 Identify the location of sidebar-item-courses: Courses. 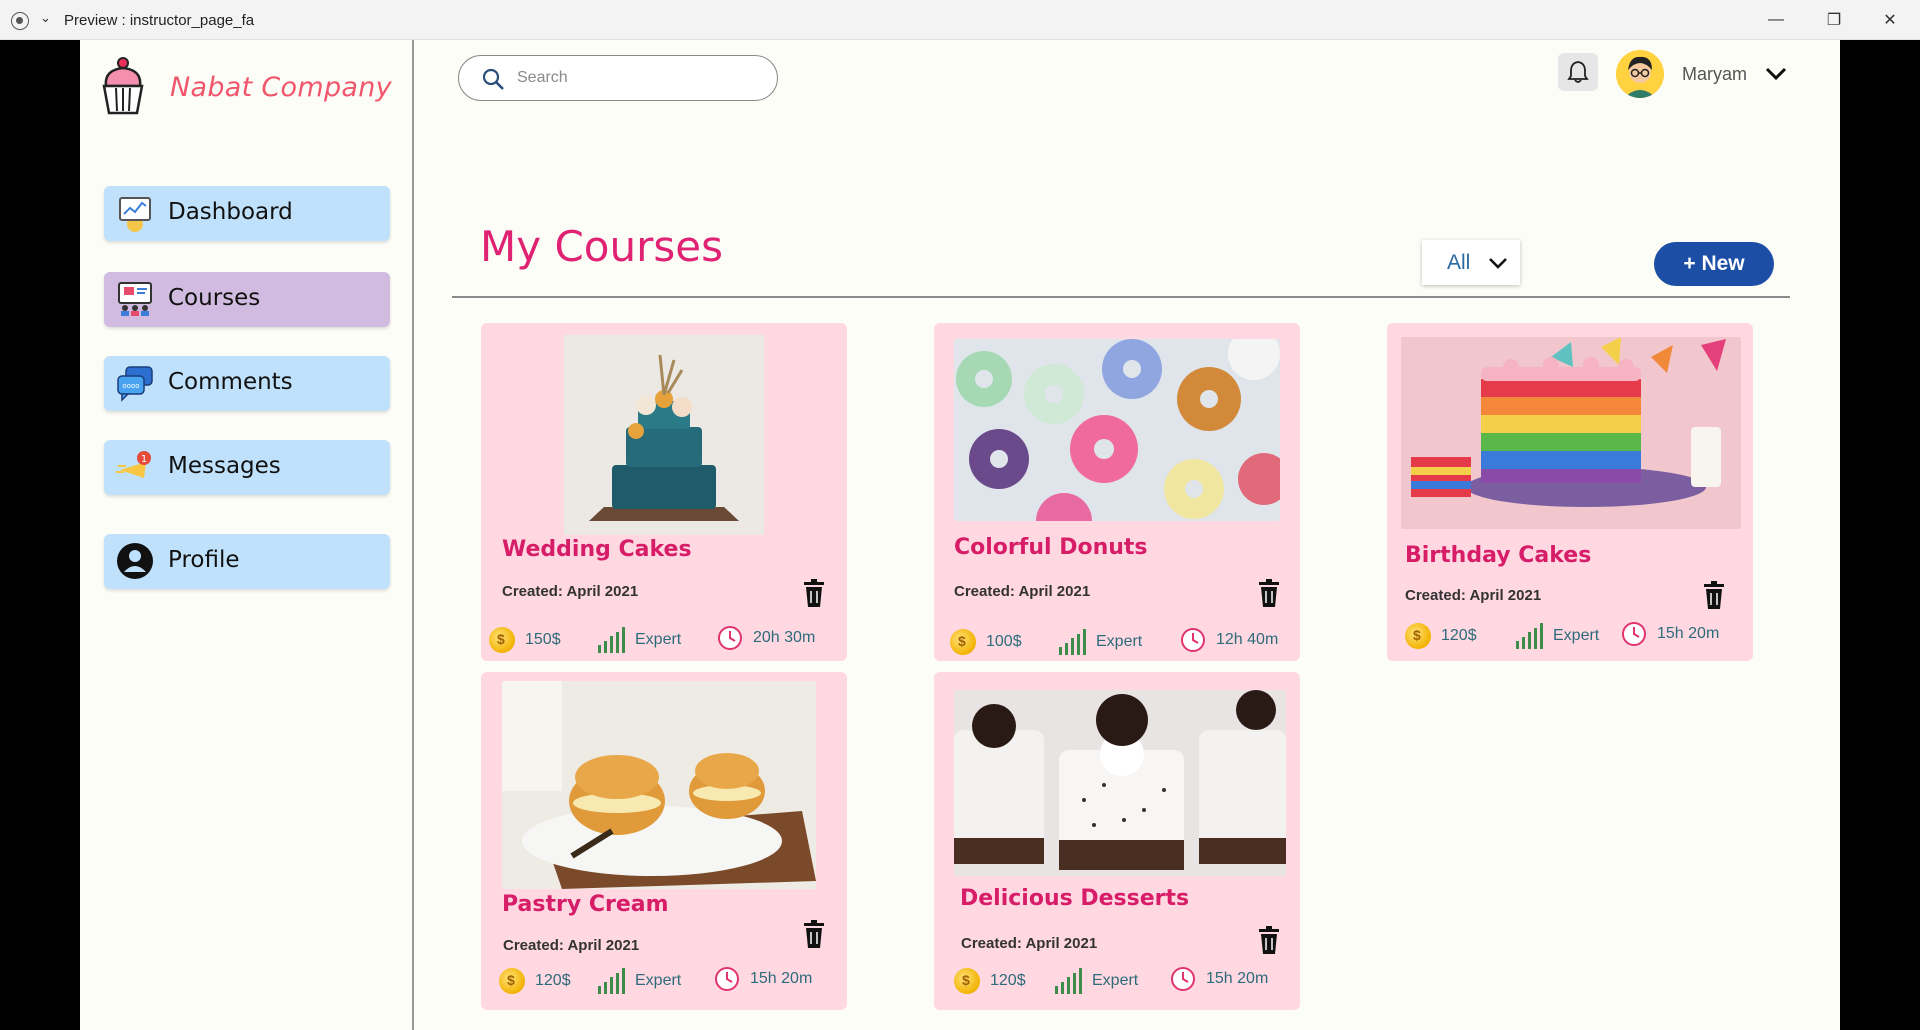
(247, 299).